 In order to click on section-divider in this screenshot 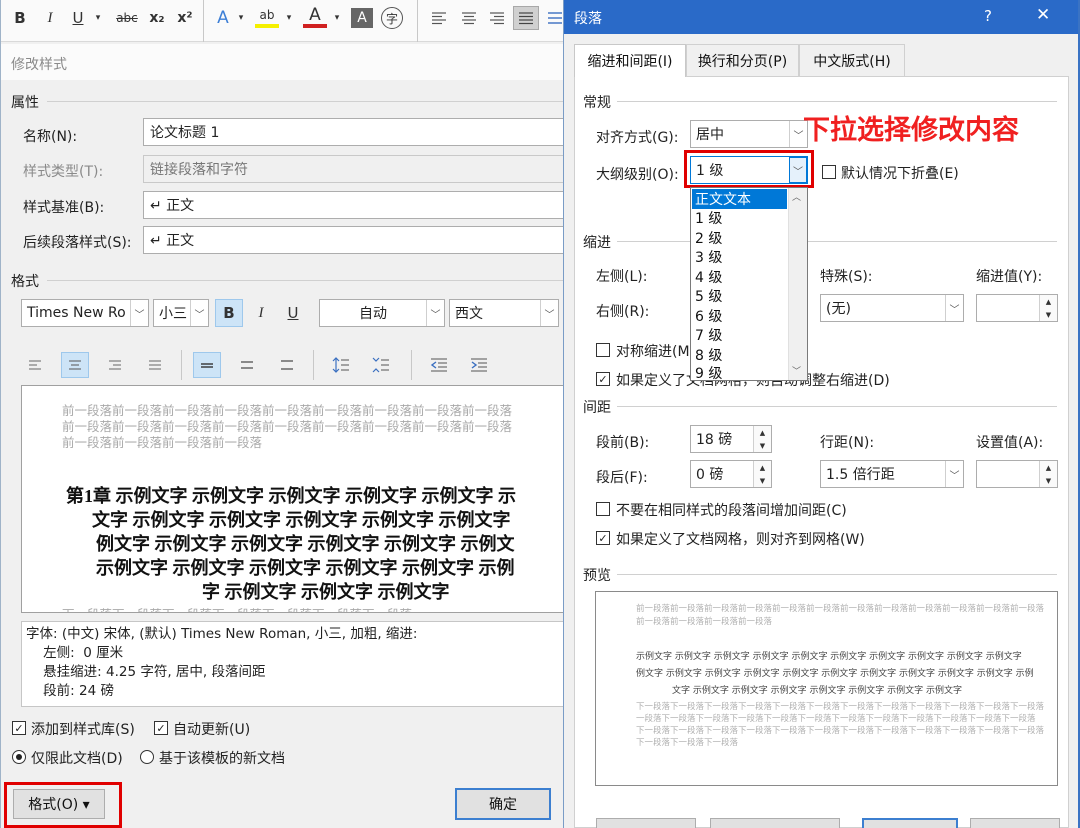, I will do `click(837, 241)`.